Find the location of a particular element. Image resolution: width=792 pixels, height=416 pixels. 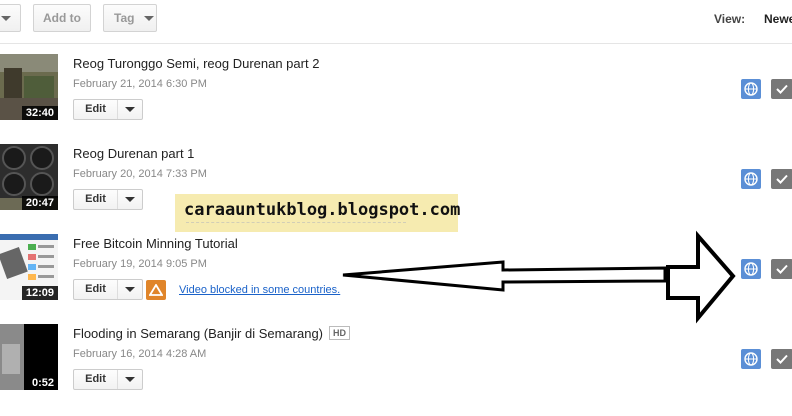

warning-triangle-icon is located at coordinates (156, 290).